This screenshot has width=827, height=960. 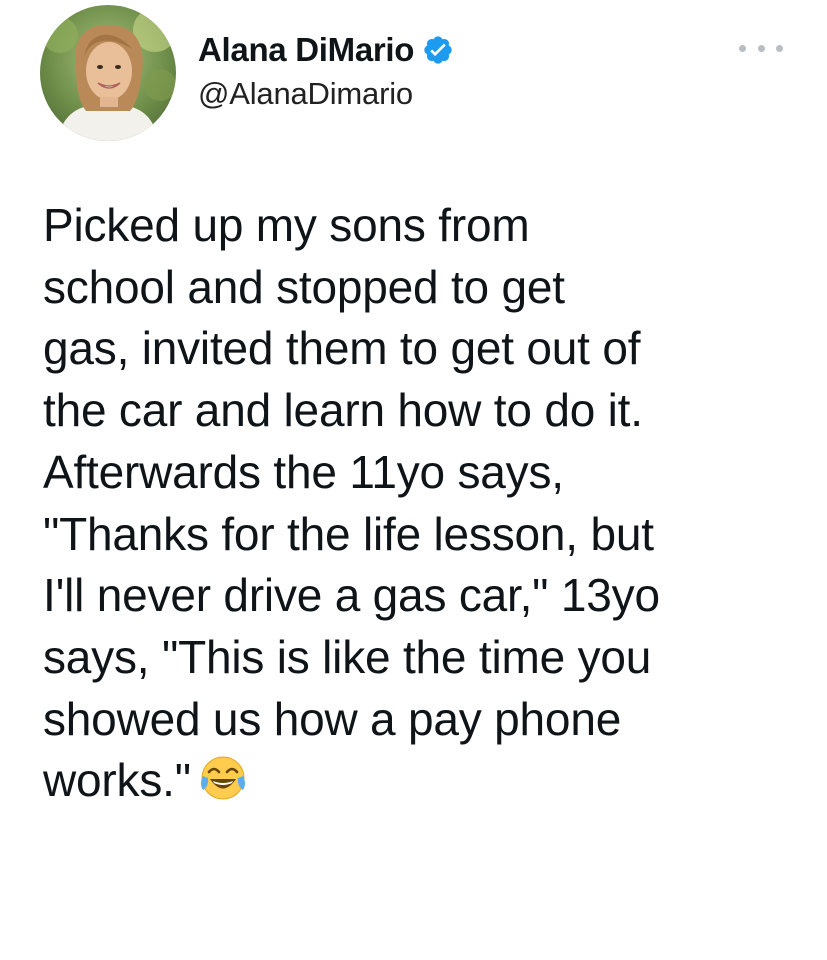 I want to click on avatar, so click(x=108, y=73).